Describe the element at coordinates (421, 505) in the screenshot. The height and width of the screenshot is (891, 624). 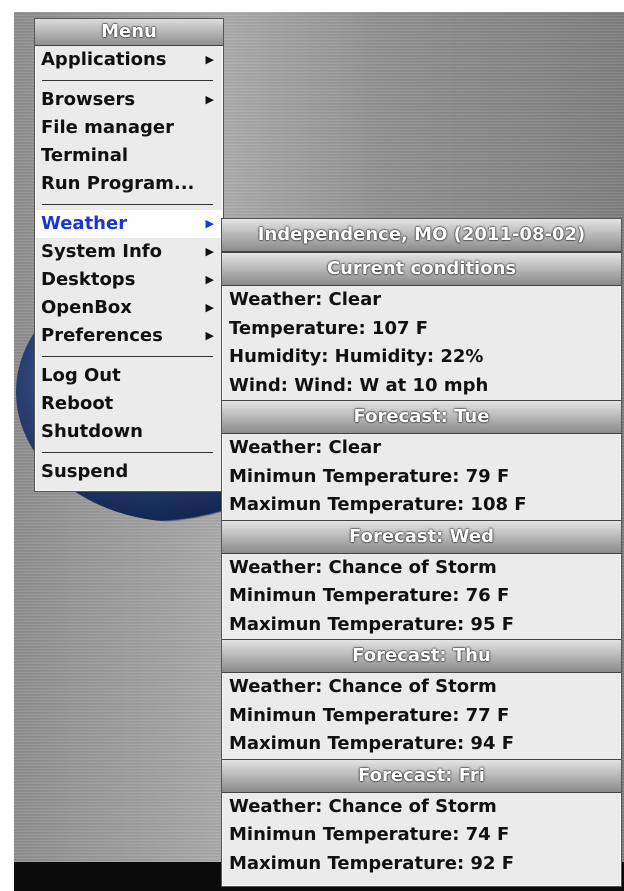
I see `forecast-tue-max-item: Maximun Temperature: 108 F` at that location.